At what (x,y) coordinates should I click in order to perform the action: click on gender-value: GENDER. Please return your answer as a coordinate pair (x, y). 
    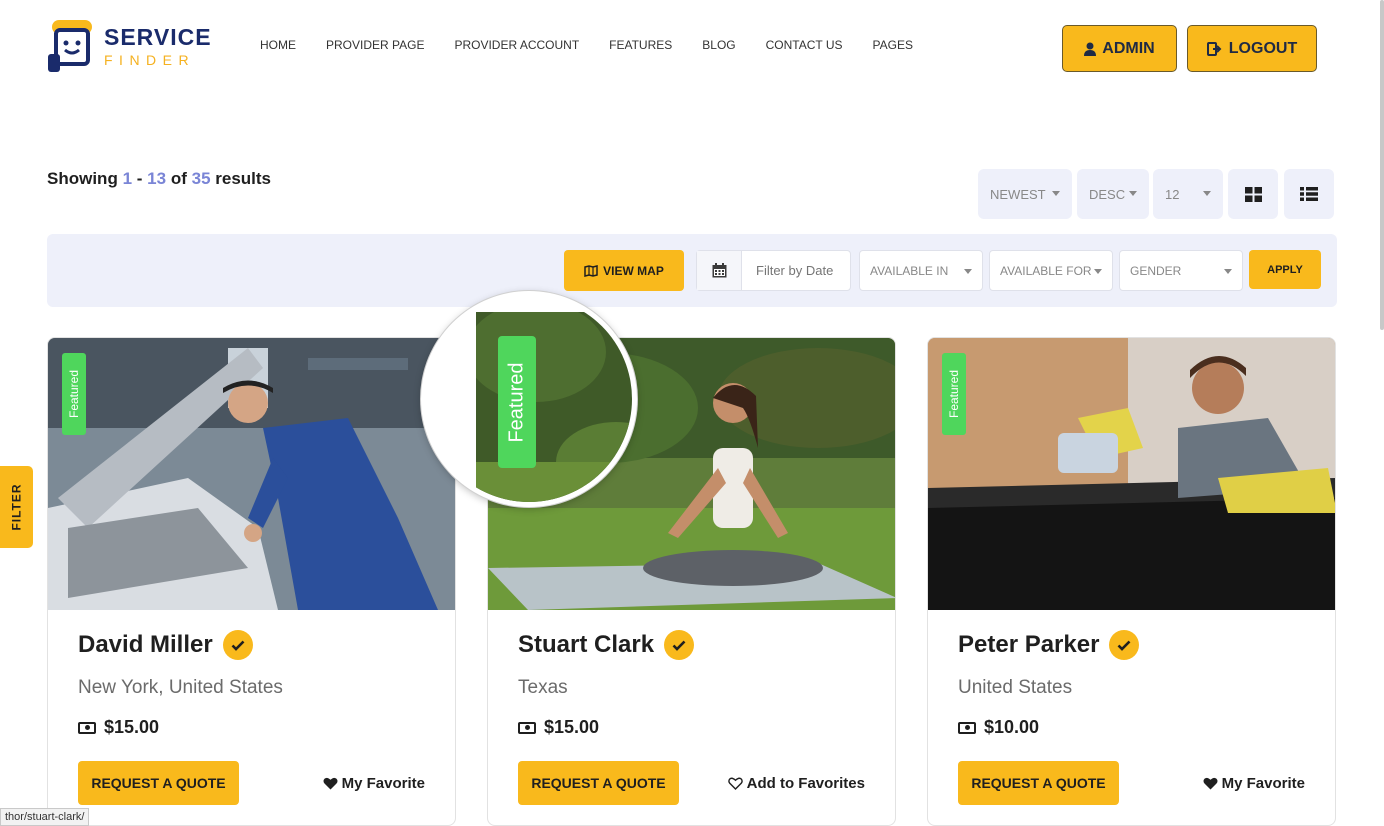
    Looking at the image, I should click on (1156, 270).